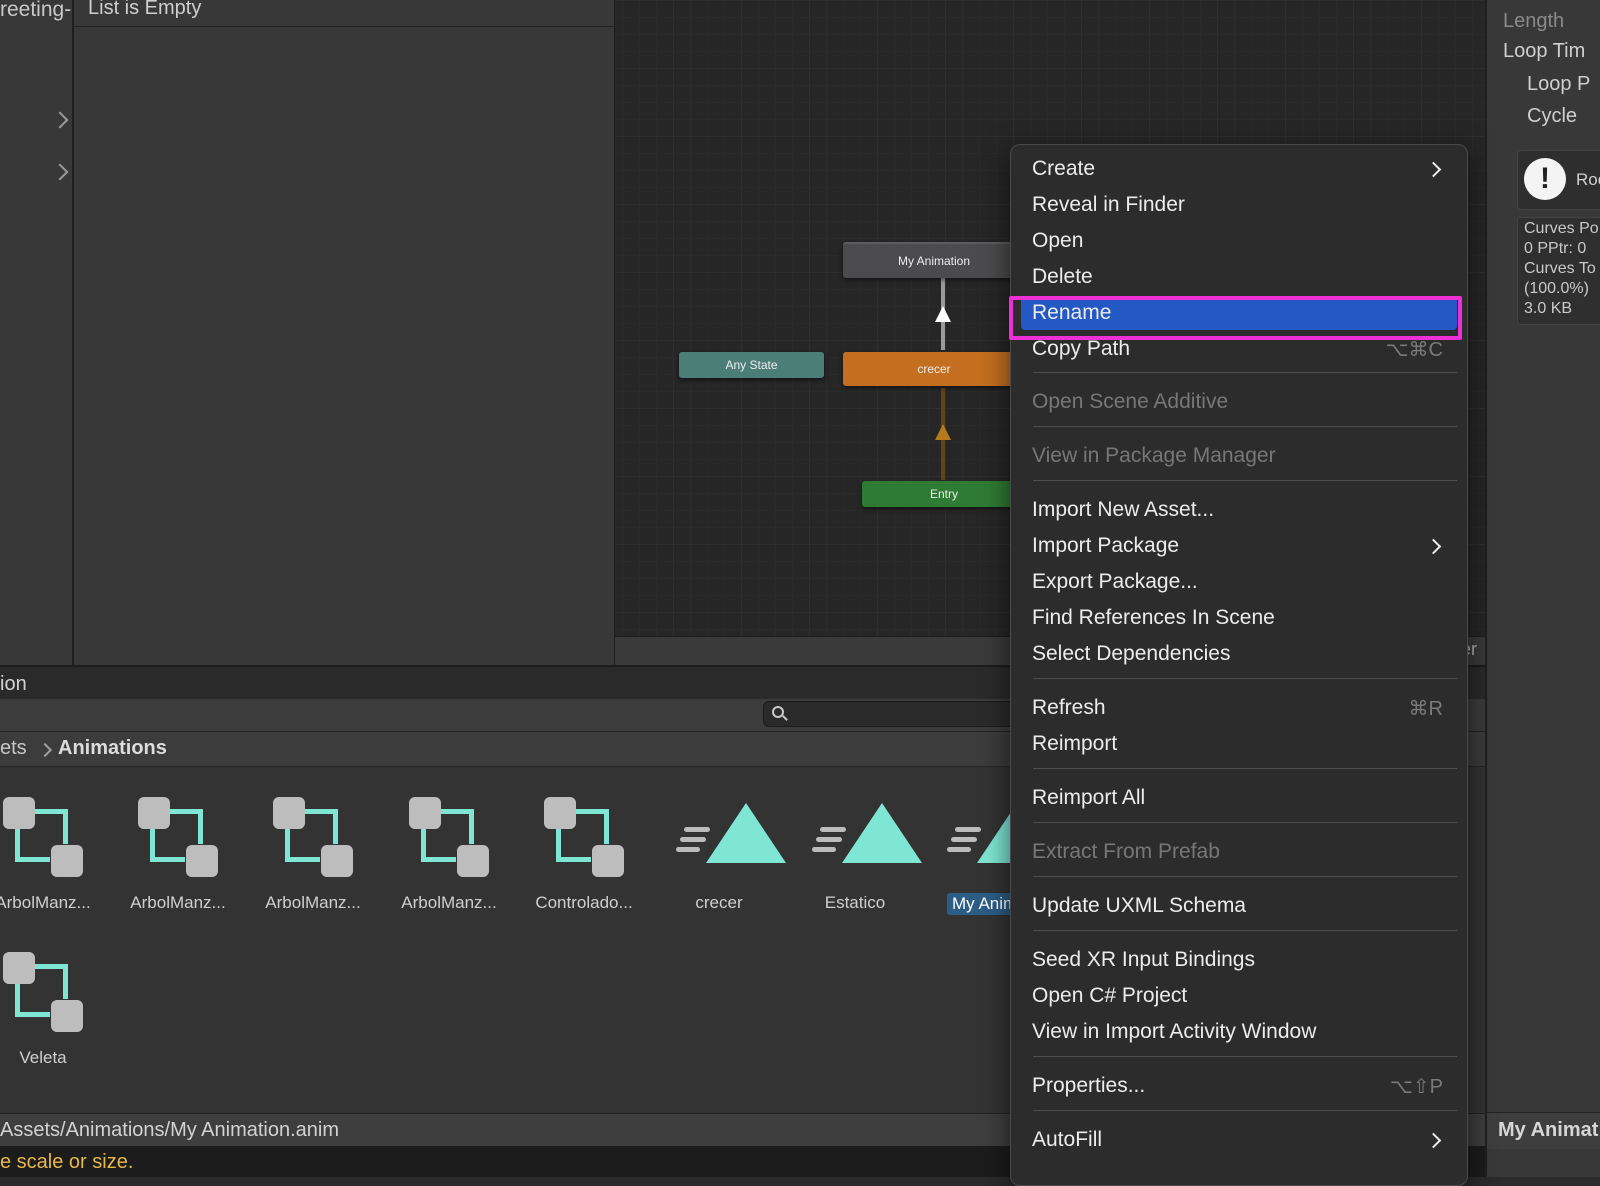  I want to click on menu-item-find-references: Find References In Scene, so click(1239, 618).